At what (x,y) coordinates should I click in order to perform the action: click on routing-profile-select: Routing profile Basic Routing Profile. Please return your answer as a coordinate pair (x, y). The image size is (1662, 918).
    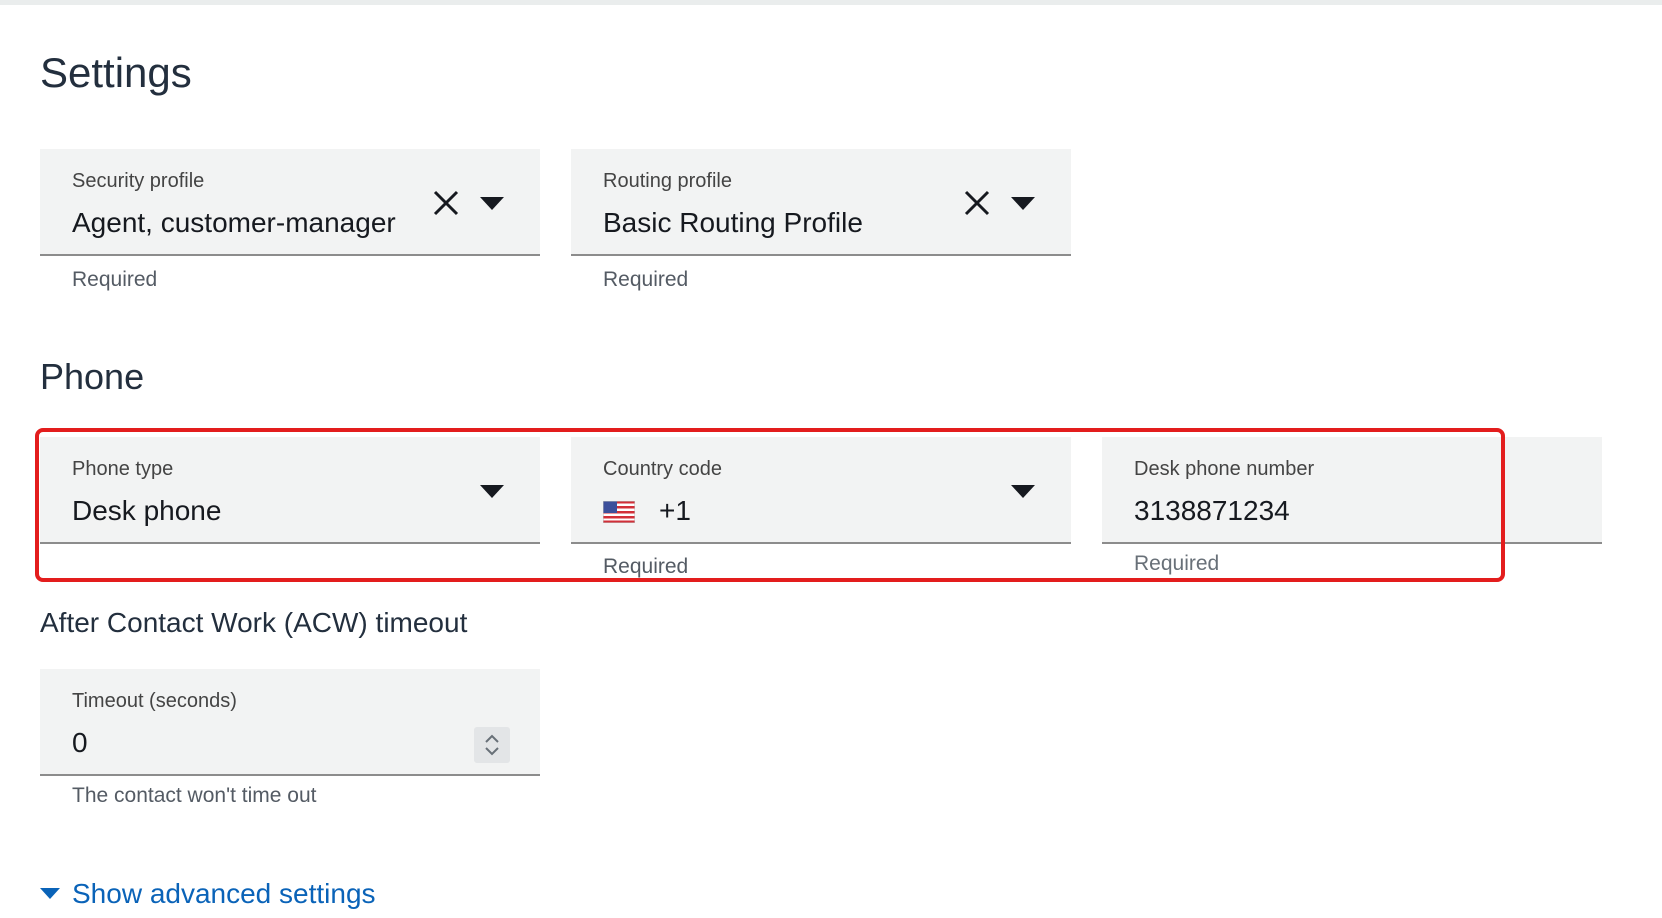
    Looking at the image, I should click on (821, 202).